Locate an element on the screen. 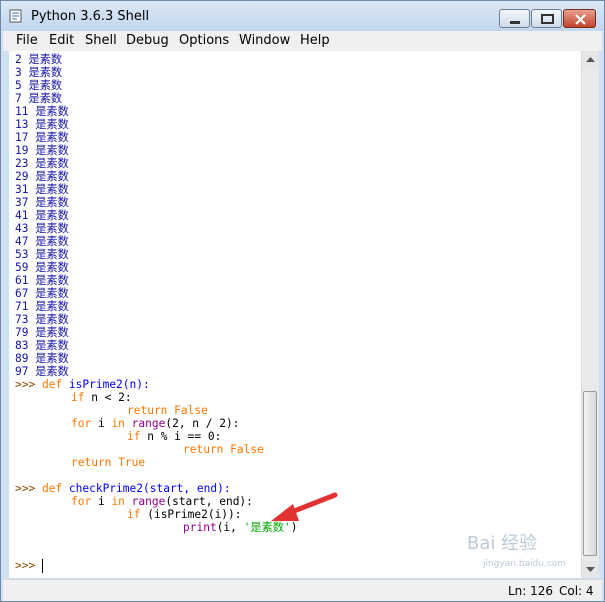 The height and width of the screenshot is (602, 605). output-line: 61 是素数 is located at coordinates (42, 280).